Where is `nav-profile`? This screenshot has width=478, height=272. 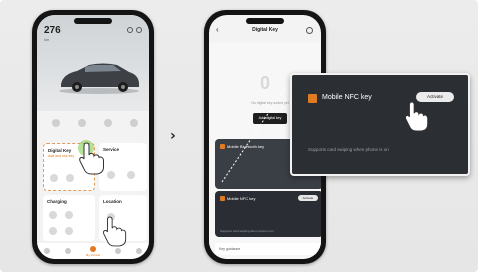
nav-profile is located at coordinates (138, 251).